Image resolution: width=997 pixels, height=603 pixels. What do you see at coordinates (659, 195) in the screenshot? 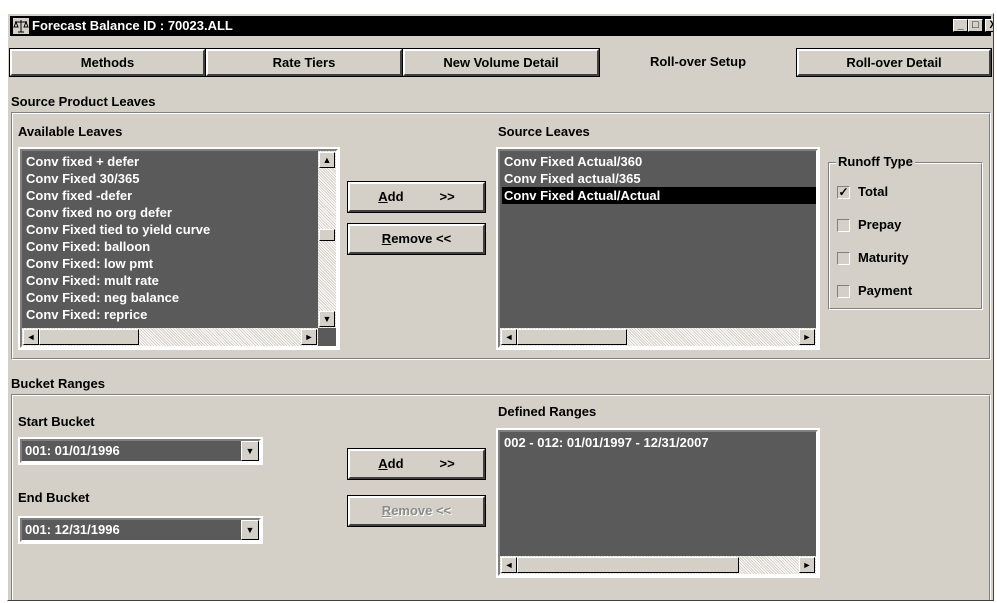
I see `list-item-selected: Conv Fixed Actual/Actual` at bounding box center [659, 195].